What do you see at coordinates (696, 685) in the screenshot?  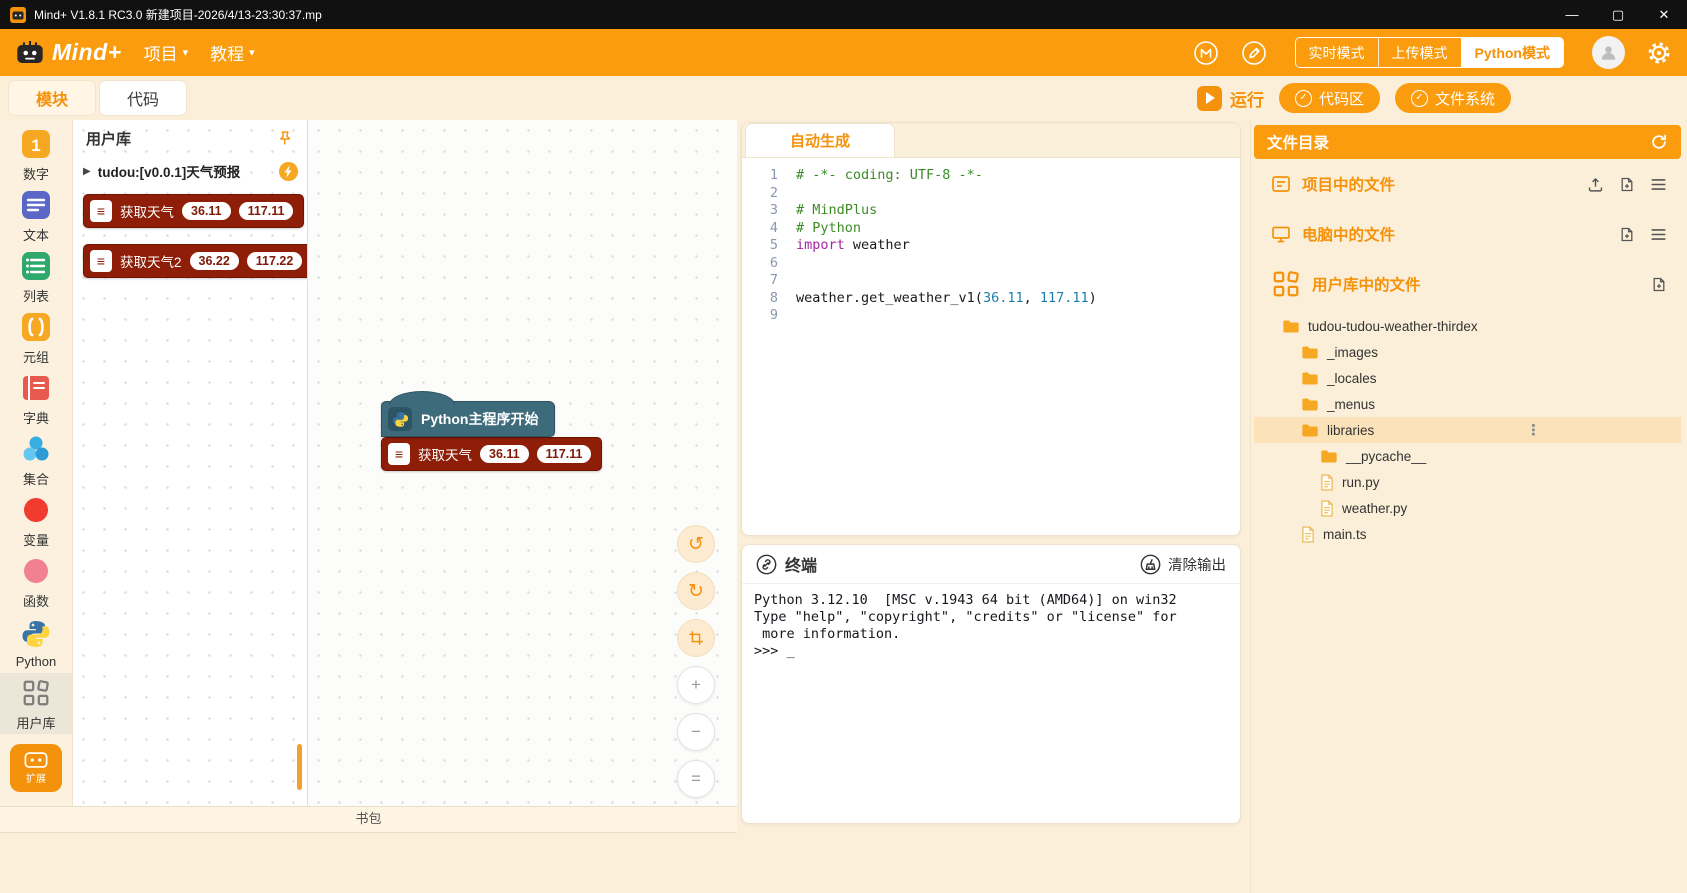 I see `zoom-in-button: +` at bounding box center [696, 685].